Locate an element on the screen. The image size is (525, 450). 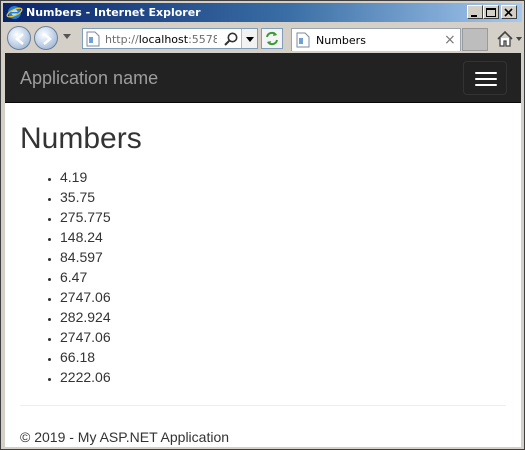
close-icon is located at coordinates (508, 12).